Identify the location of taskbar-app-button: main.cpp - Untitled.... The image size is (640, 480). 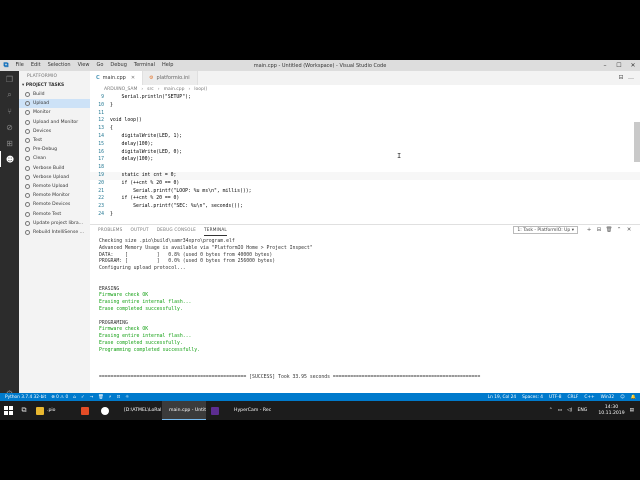
(184, 410).